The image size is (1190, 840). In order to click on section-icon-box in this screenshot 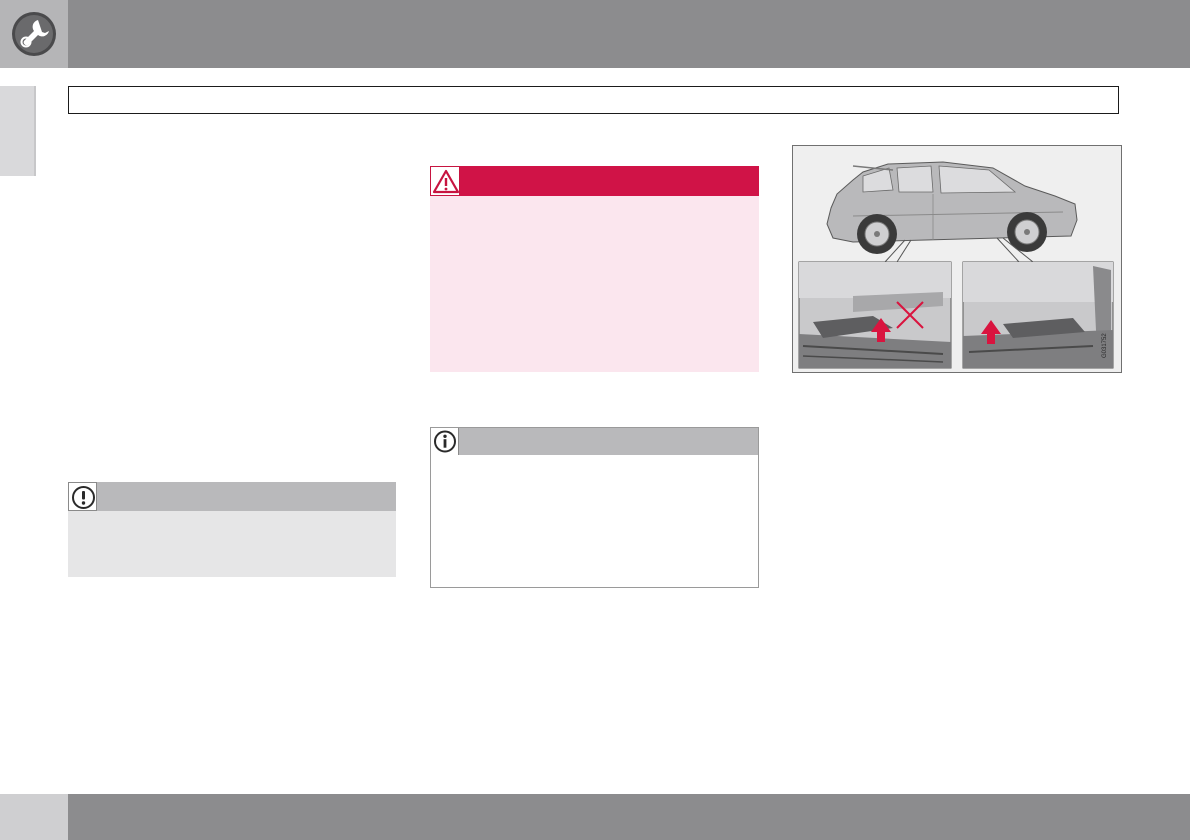, I will do `click(34, 34)`.